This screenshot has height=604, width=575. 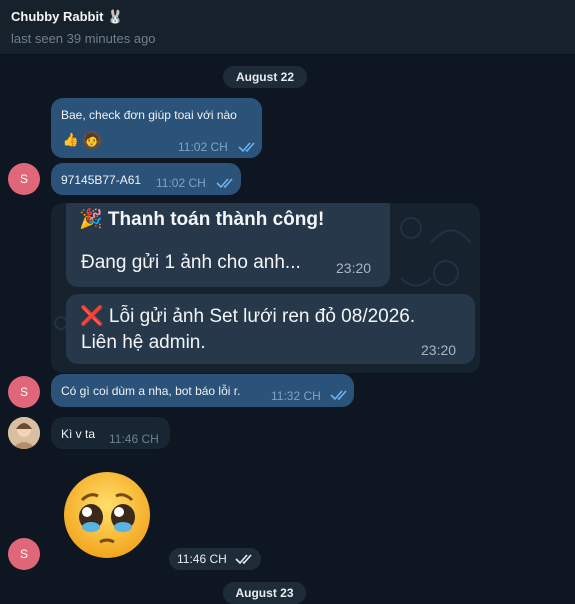 What do you see at coordinates (83, 38) in the screenshot?
I see `last-seen-status: last seen 39 minutes ago` at bounding box center [83, 38].